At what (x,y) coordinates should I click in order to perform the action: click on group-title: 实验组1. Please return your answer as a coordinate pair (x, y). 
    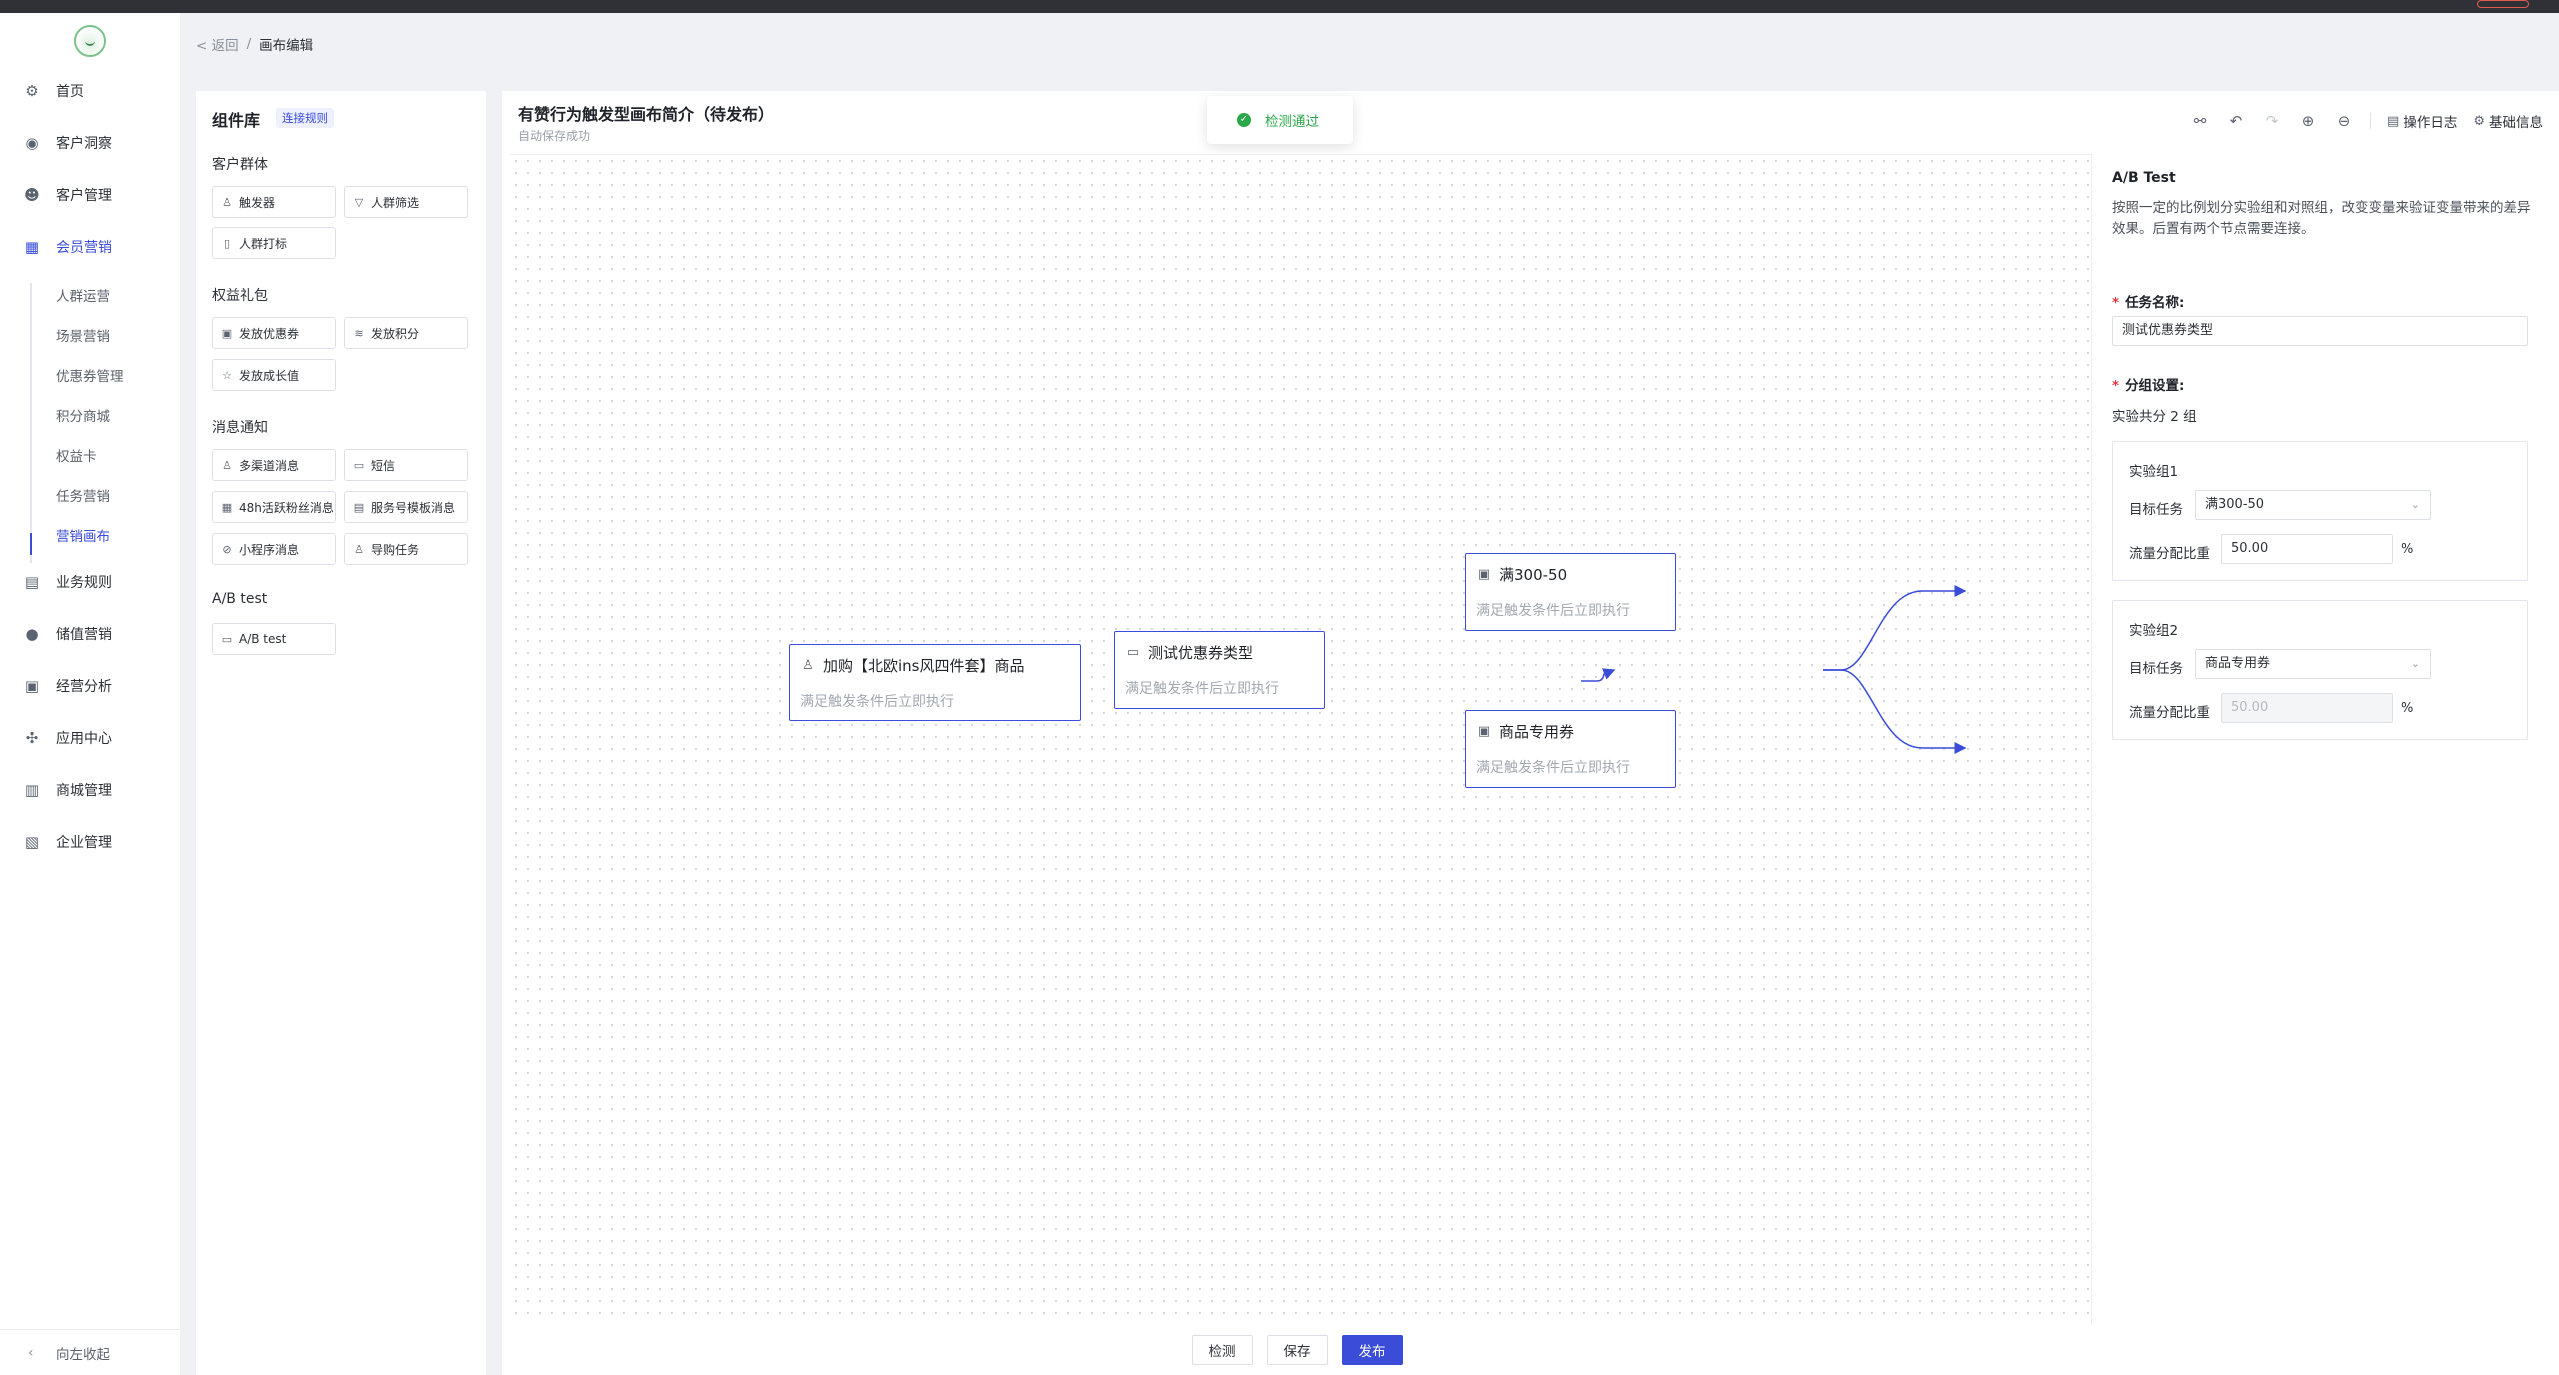
    Looking at the image, I should click on (2154, 472).